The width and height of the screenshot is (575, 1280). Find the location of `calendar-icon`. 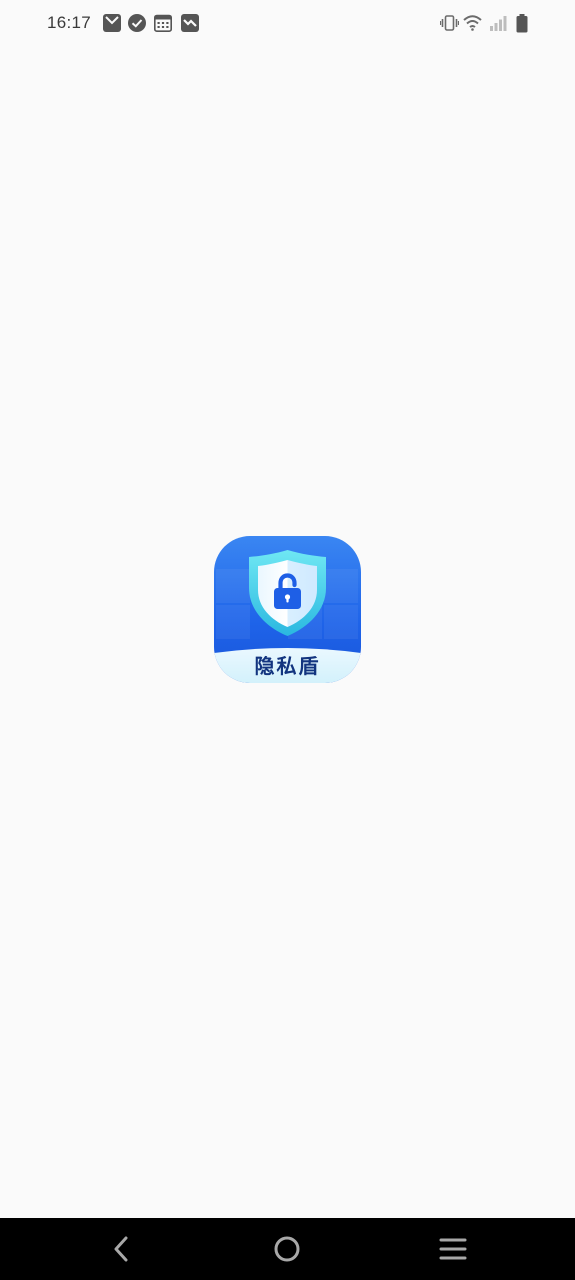

calendar-icon is located at coordinates (163, 23).